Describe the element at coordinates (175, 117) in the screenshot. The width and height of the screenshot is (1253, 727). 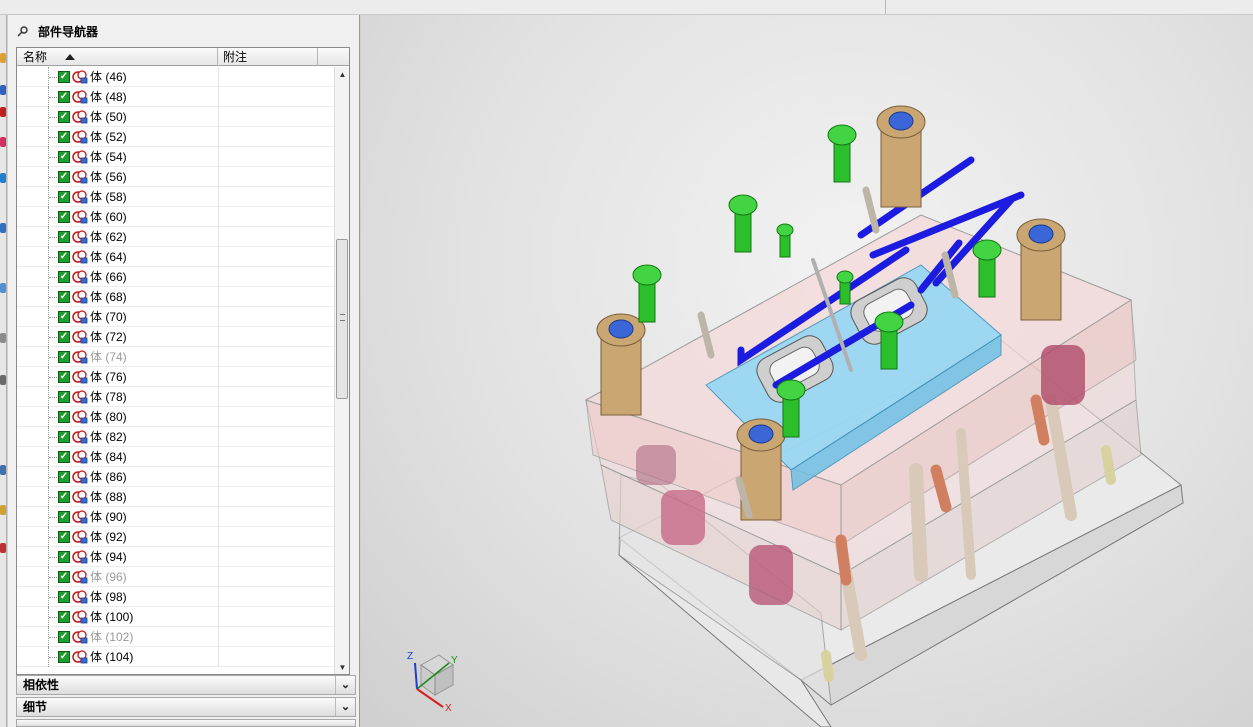
I see `table-row: ✓ 体 (50)` at that location.